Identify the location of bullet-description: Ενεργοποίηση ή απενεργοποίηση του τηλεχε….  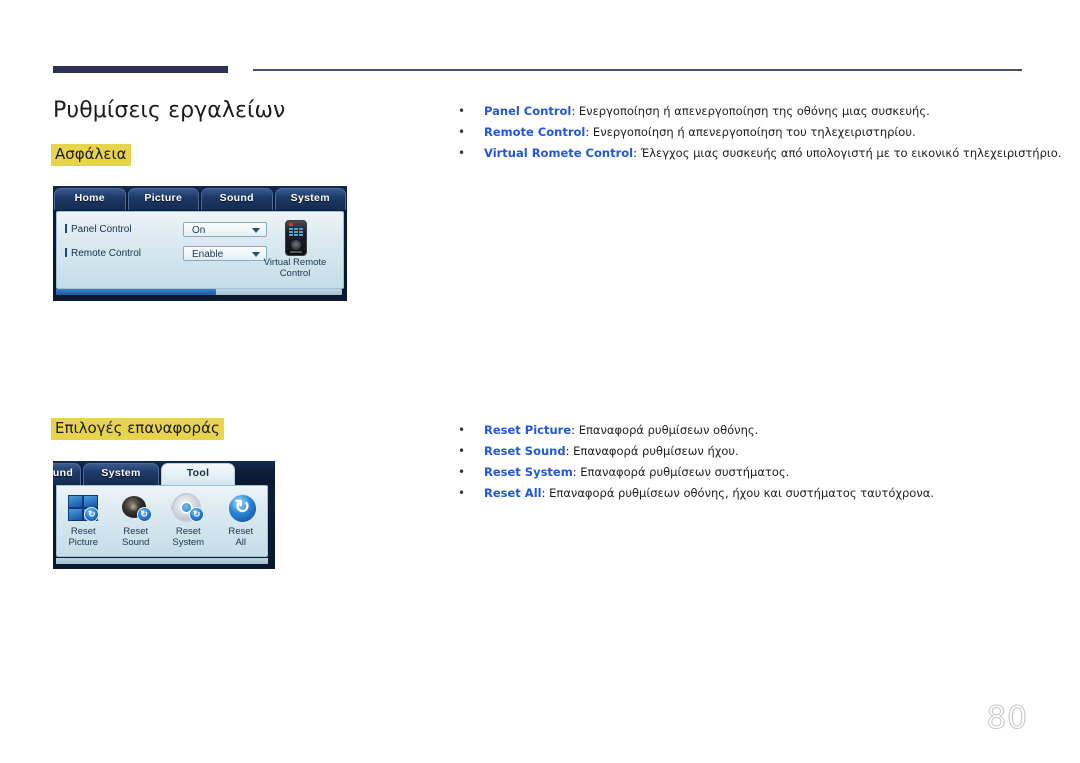
(754, 132).